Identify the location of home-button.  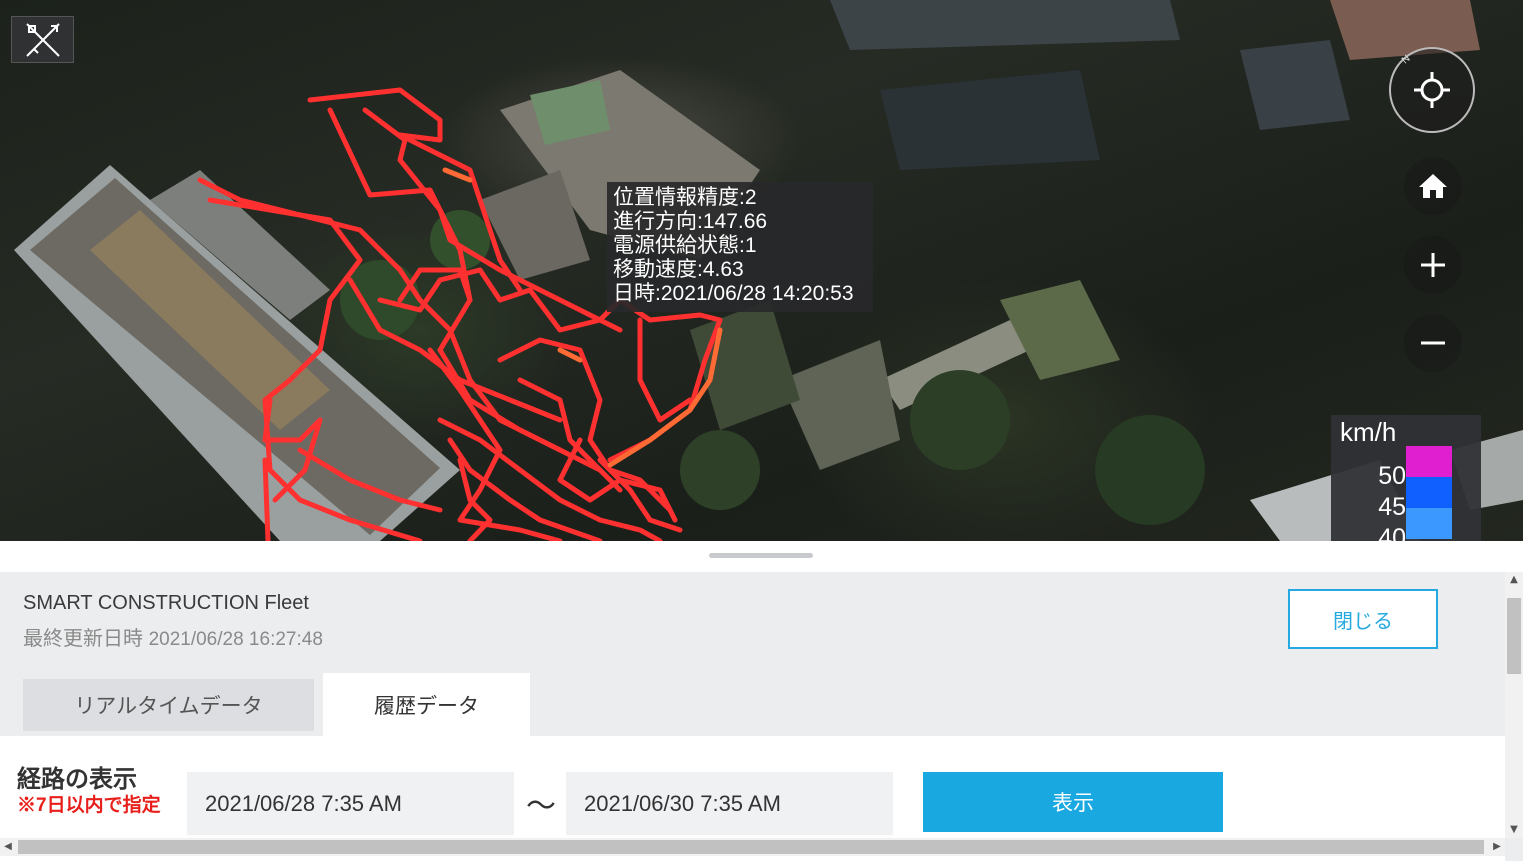
(1433, 186).